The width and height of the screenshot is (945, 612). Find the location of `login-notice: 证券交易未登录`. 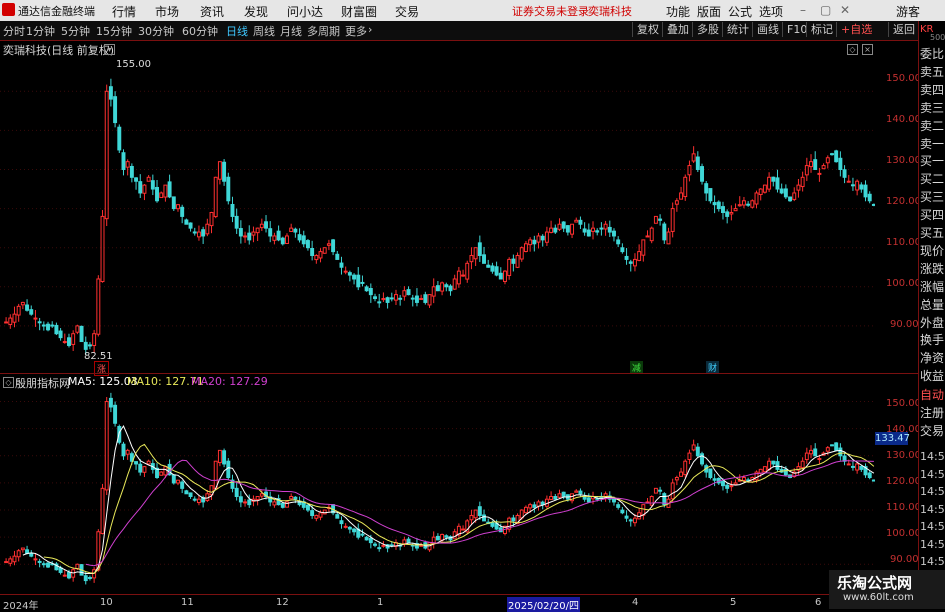

login-notice: 证券交易未登录 is located at coordinates (550, 11).